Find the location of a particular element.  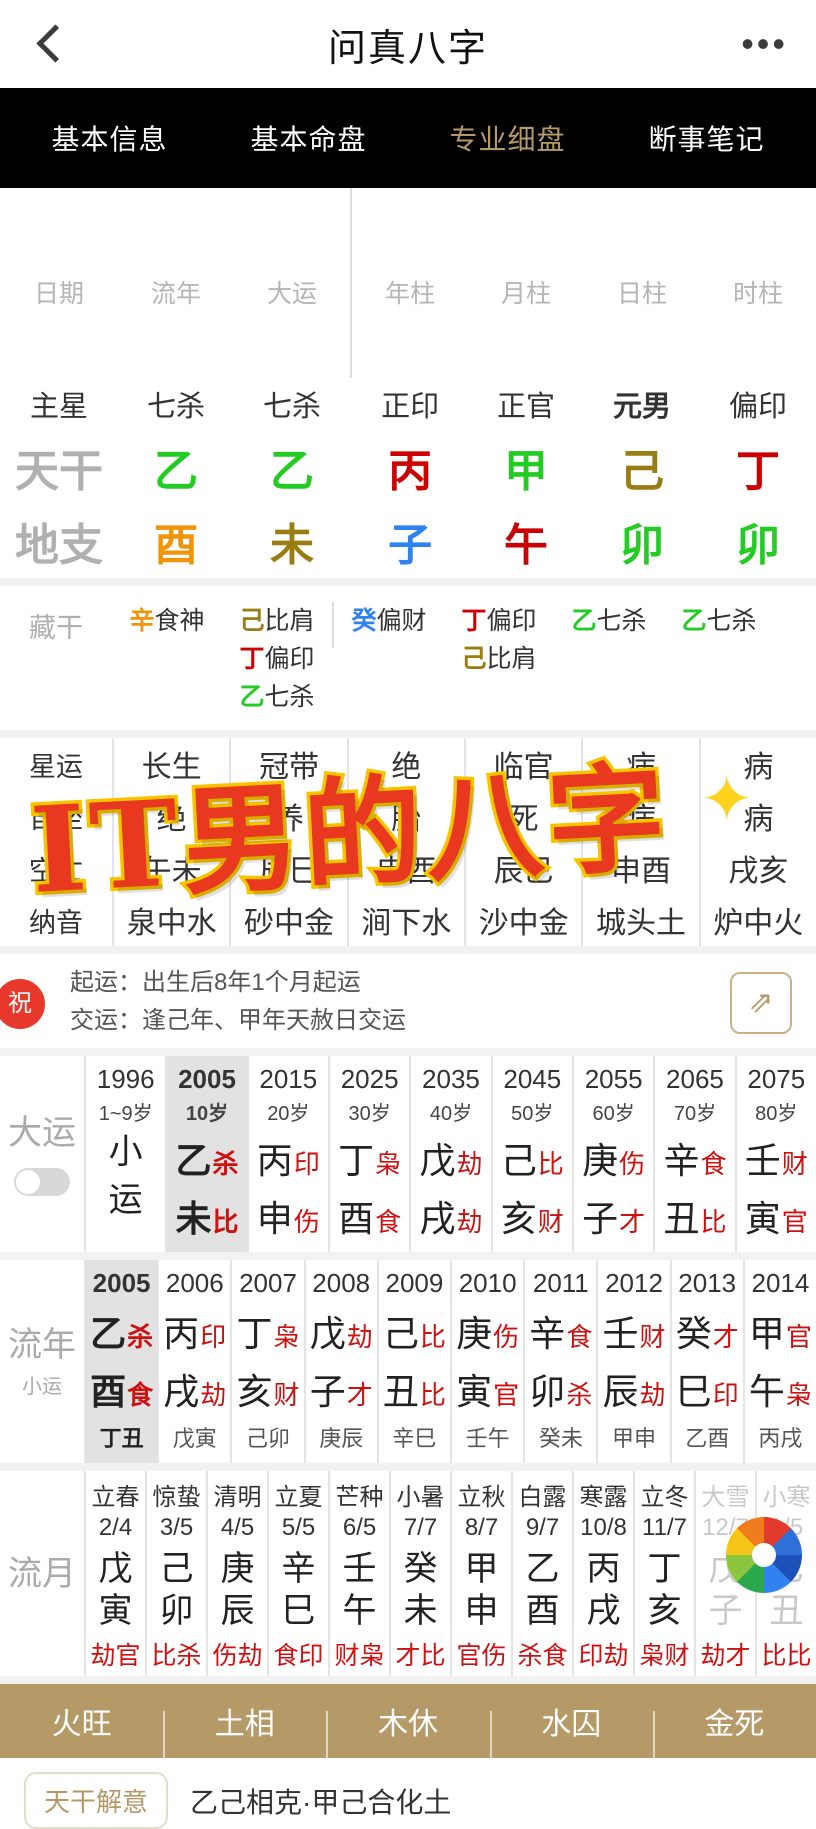

solar-term: 白露 is located at coordinates (542, 1497).